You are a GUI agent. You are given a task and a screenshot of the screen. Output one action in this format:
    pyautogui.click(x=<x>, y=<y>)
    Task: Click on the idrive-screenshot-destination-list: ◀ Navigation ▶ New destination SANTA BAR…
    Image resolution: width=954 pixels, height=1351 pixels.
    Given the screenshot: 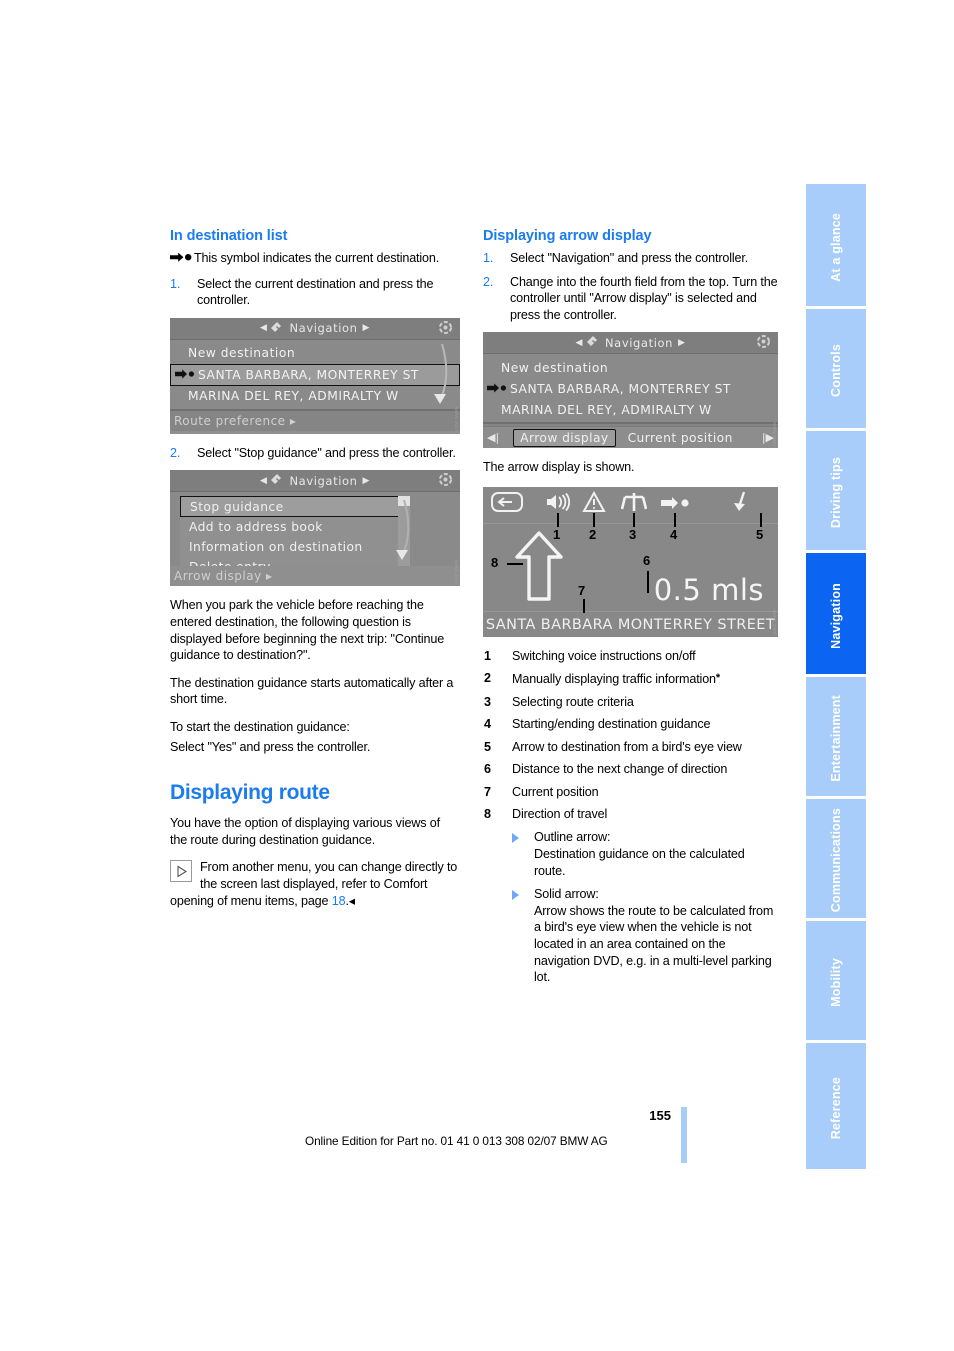 What is the action you would take?
    pyautogui.click(x=315, y=375)
    